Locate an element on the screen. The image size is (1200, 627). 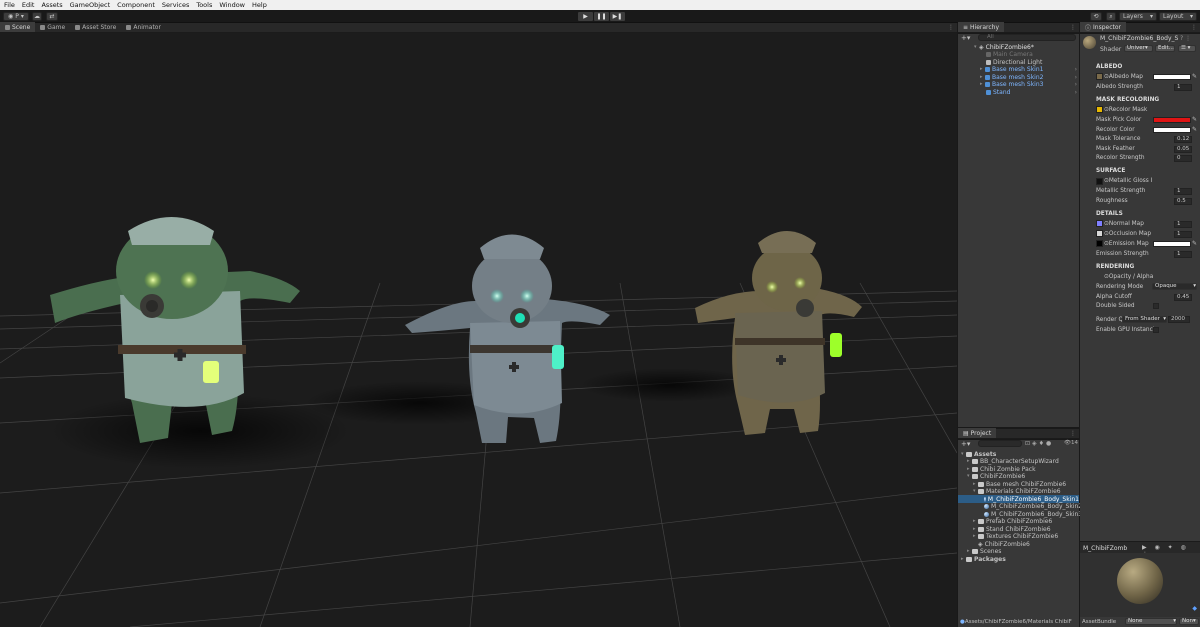
project-folder-chibifzombie6: ▾ ChibiFZombie6 is located at coordinates (996, 476).